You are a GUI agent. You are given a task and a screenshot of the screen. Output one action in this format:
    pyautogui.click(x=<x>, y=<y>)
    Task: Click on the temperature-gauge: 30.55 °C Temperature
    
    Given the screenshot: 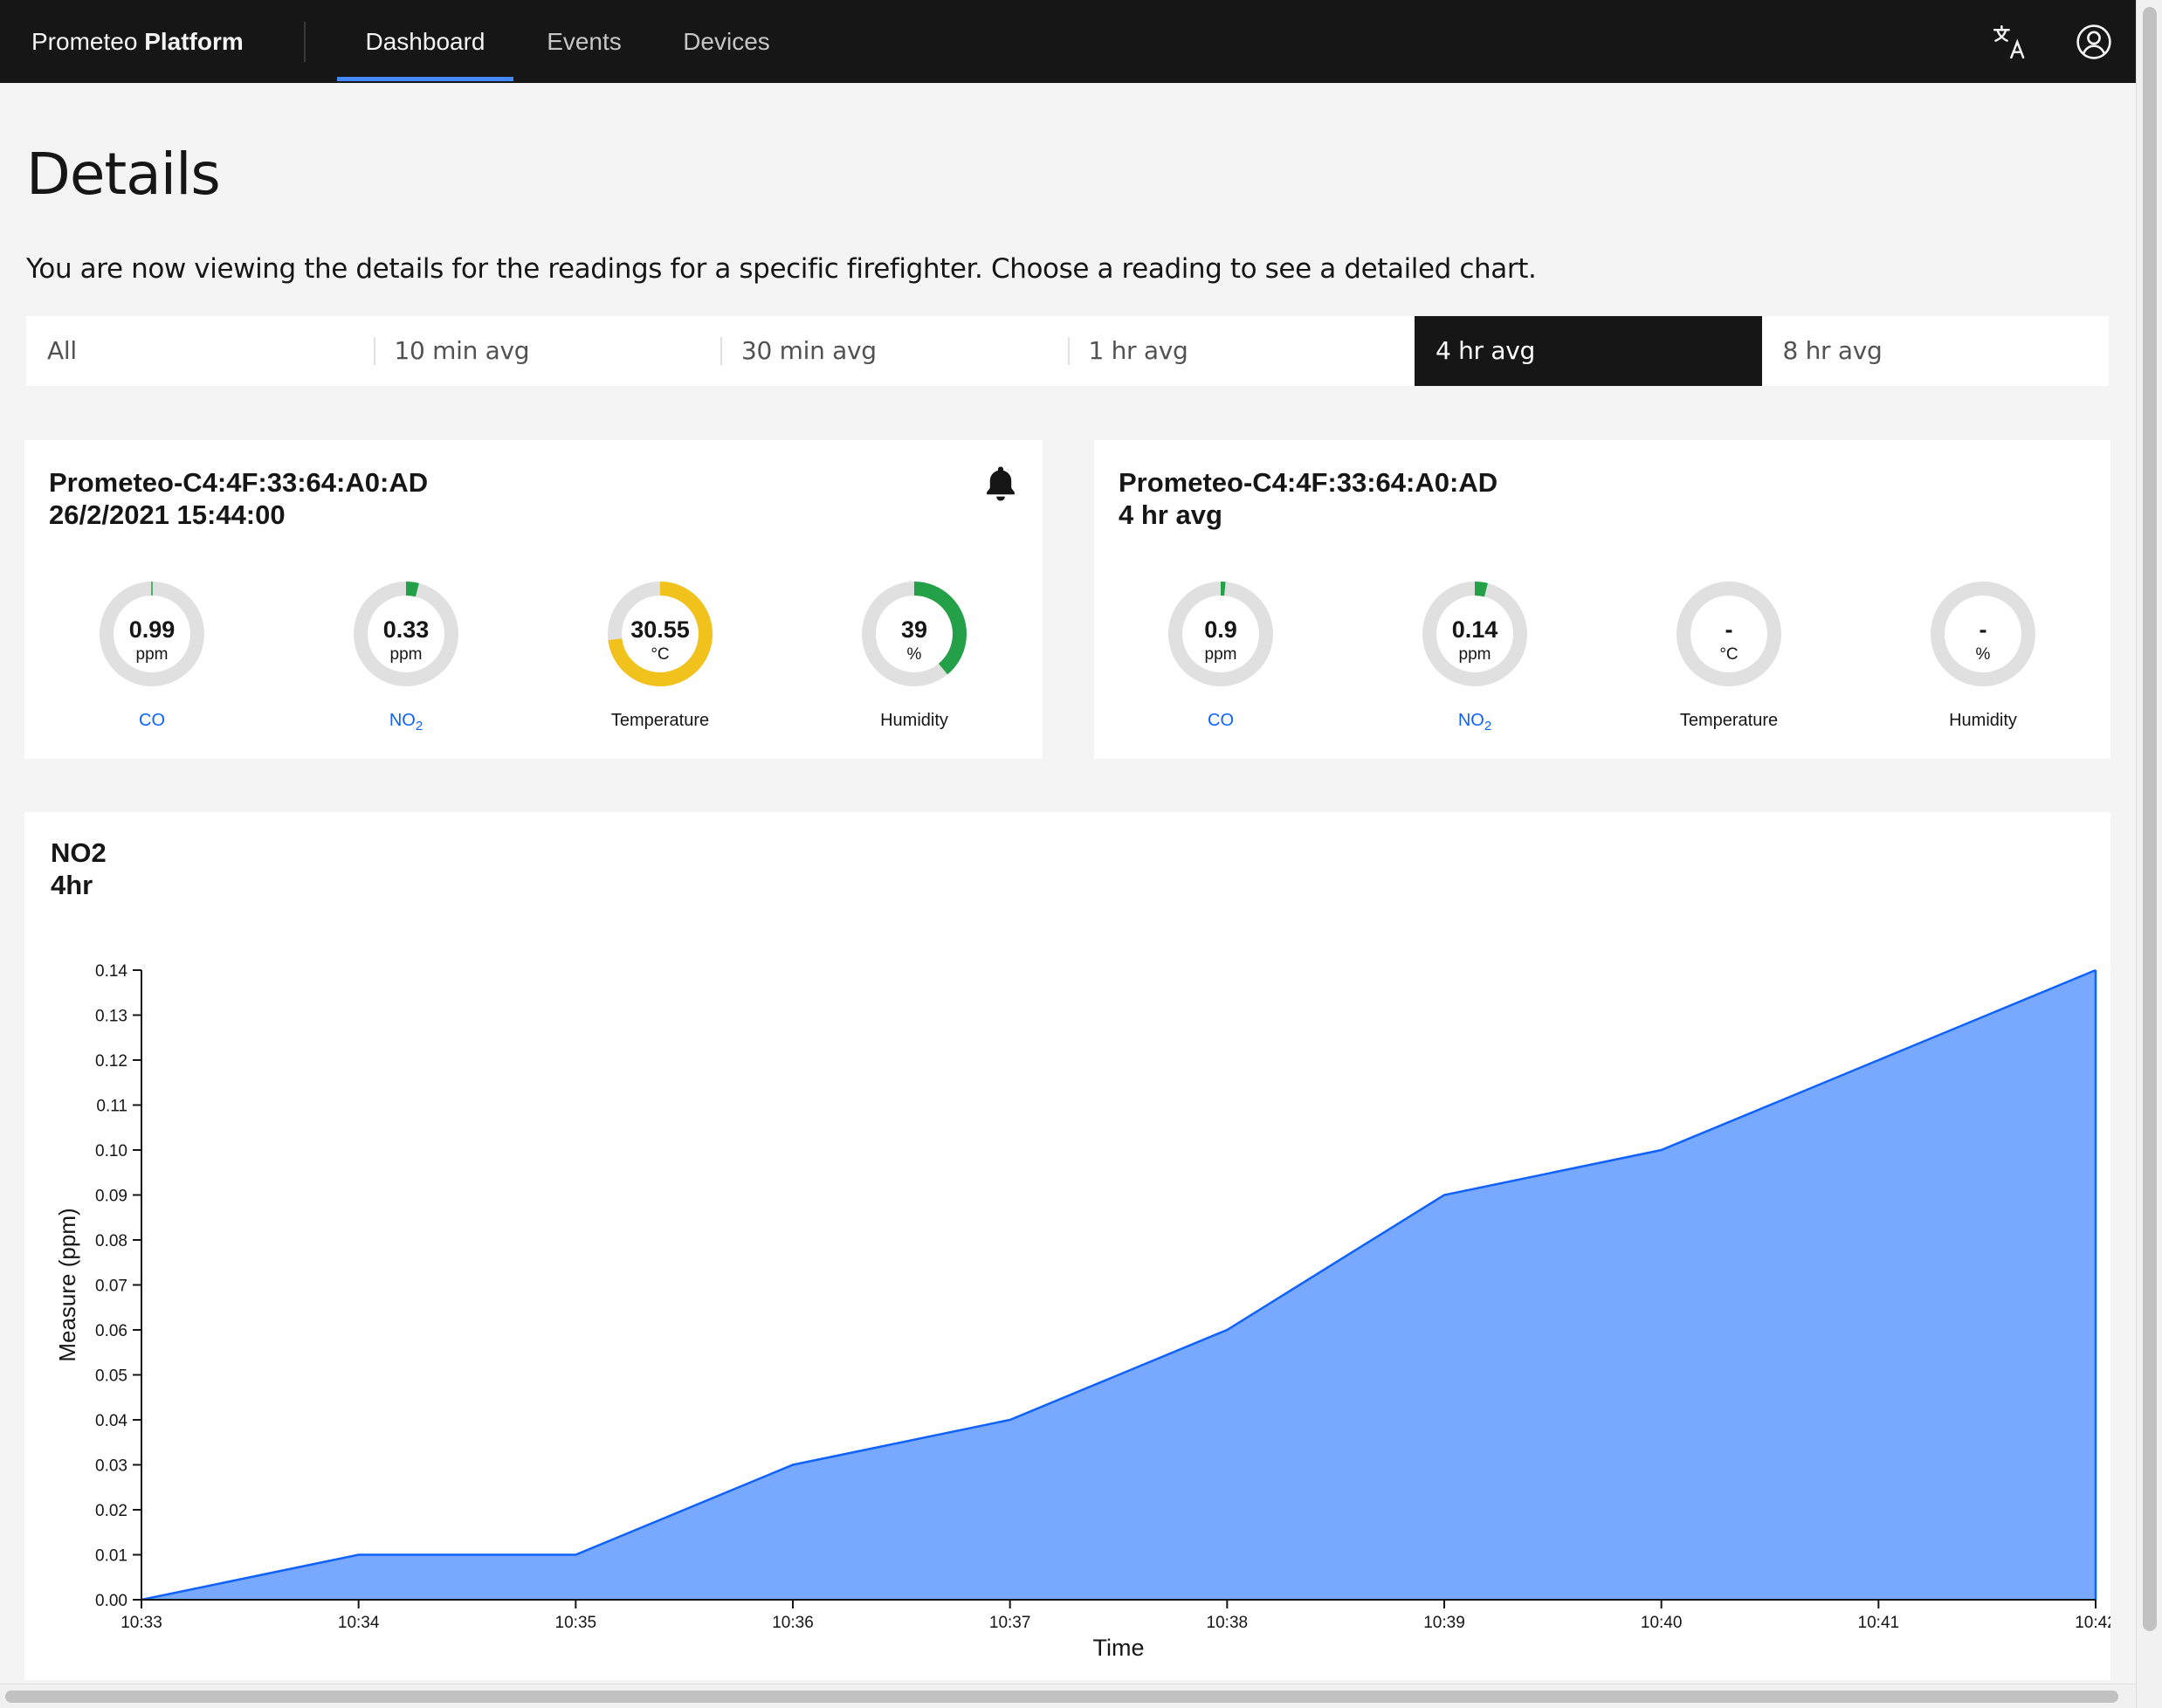 What is the action you would take?
    pyautogui.click(x=660, y=655)
    